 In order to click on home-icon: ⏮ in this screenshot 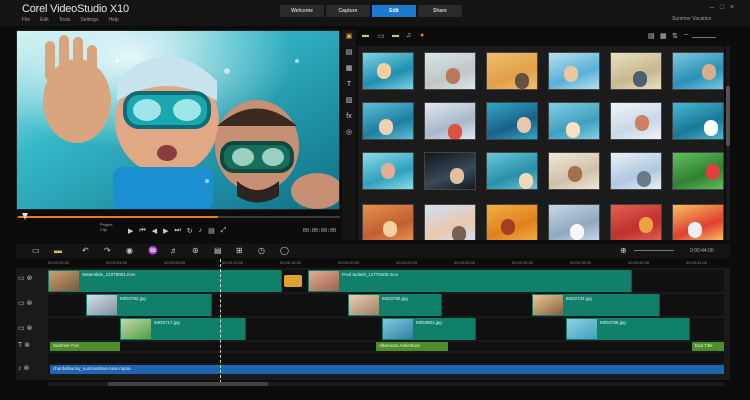, I will do `click(142, 231)`.